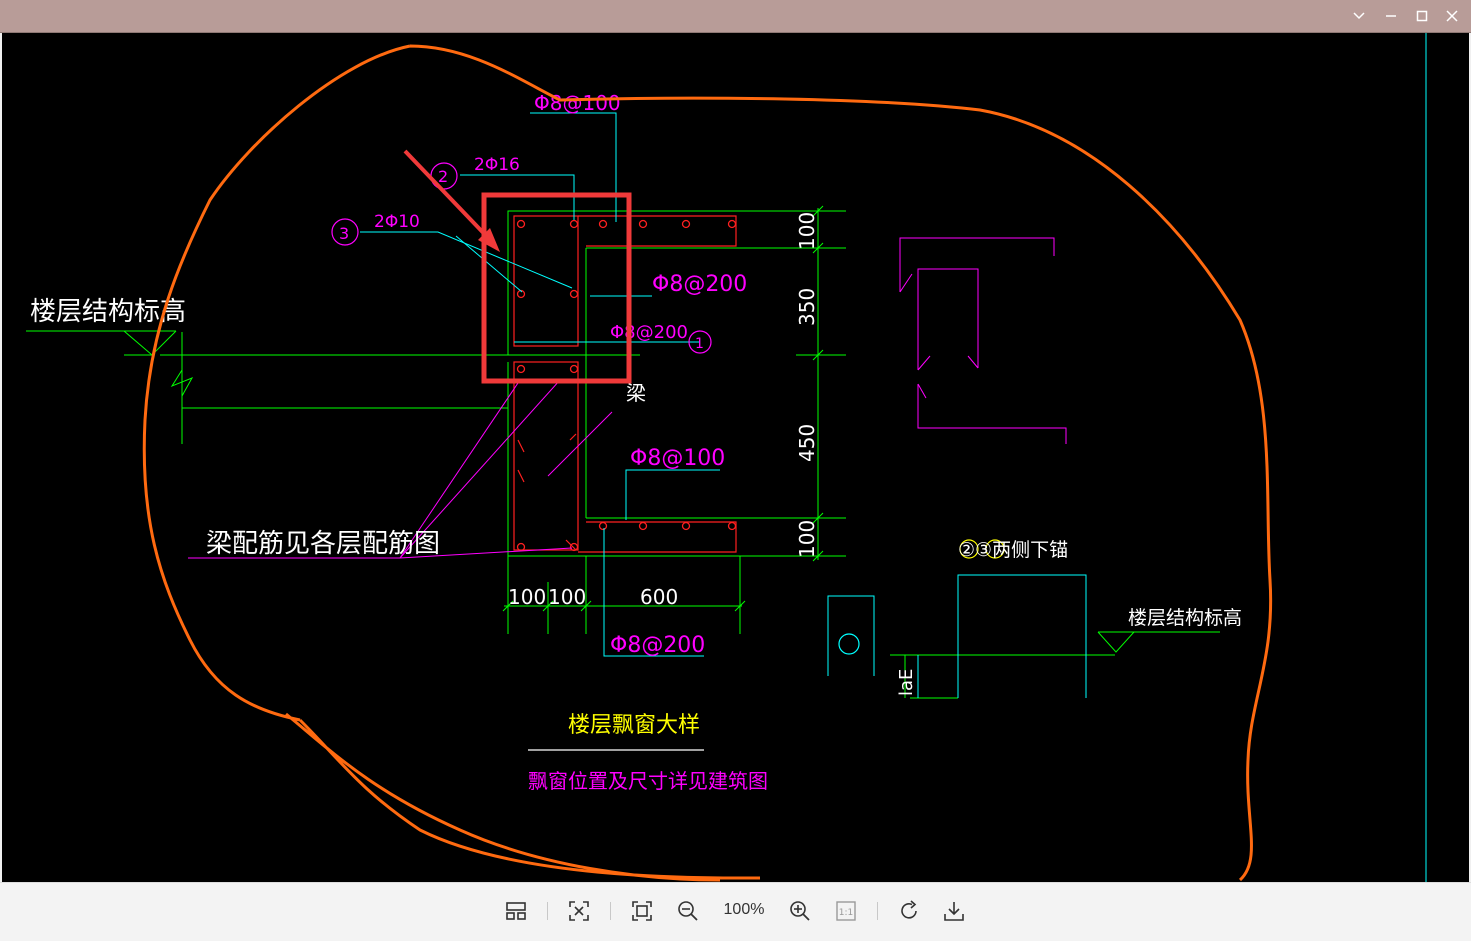  What do you see at coordinates (807, 443) in the screenshot?
I see `dim-v-450: 450` at bounding box center [807, 443].